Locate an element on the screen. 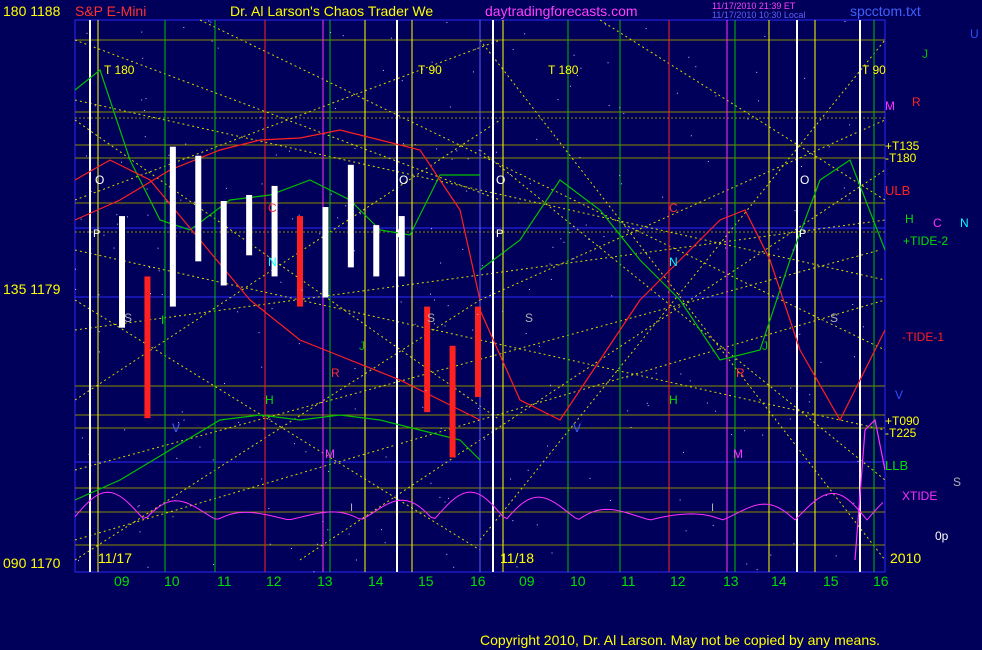  x-tick-label: 09 is located at coordinates (527, 581).